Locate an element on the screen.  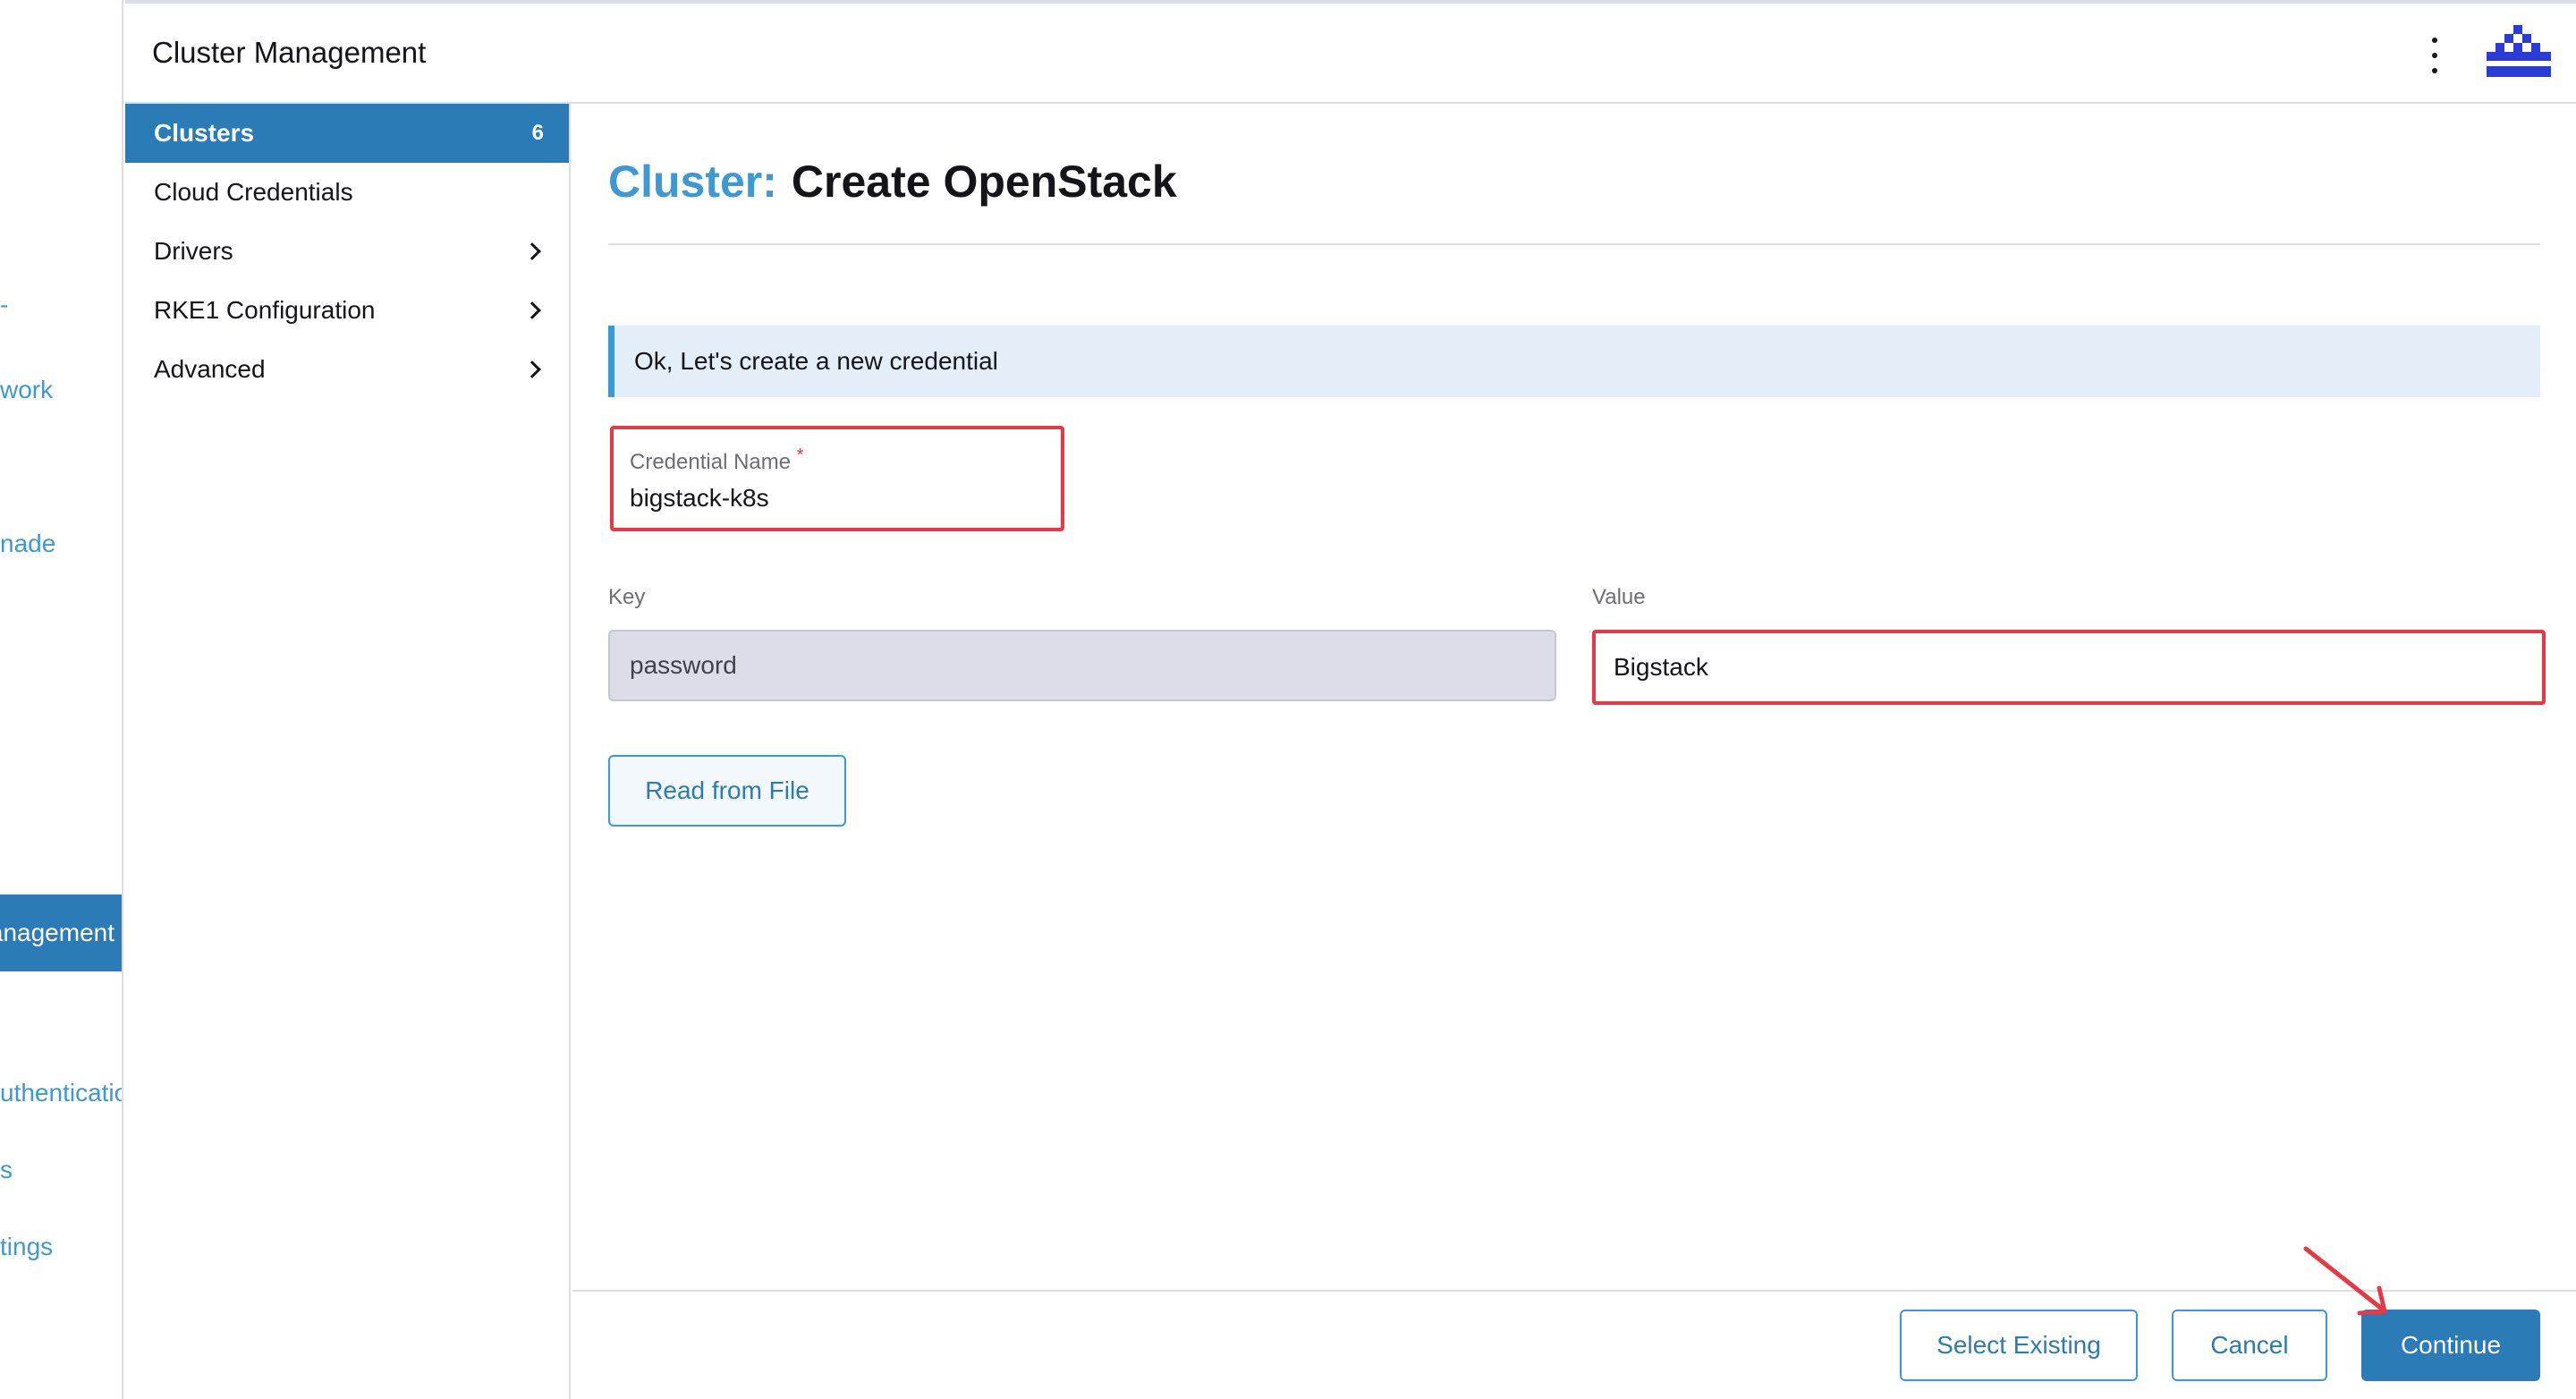
divider is located at coordinates (1574, 244).